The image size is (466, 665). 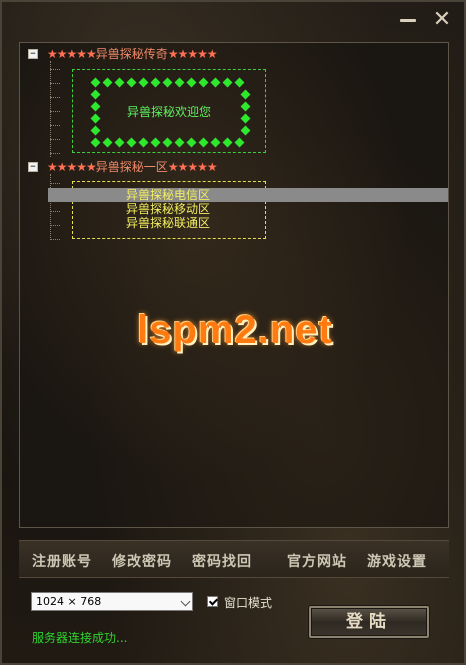 What do you see at coordinates (442, 20) in the screenshot?
I see `close-icon: ✕` at bounding box center [442, 20].